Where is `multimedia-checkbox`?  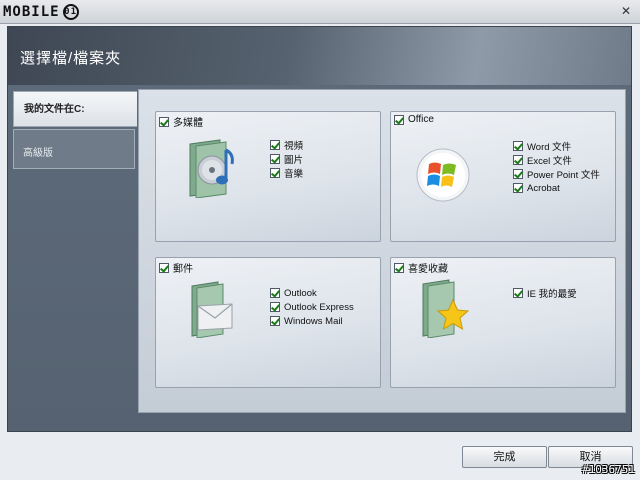
multimedia-checkbox is located at coordinates (164, 121).